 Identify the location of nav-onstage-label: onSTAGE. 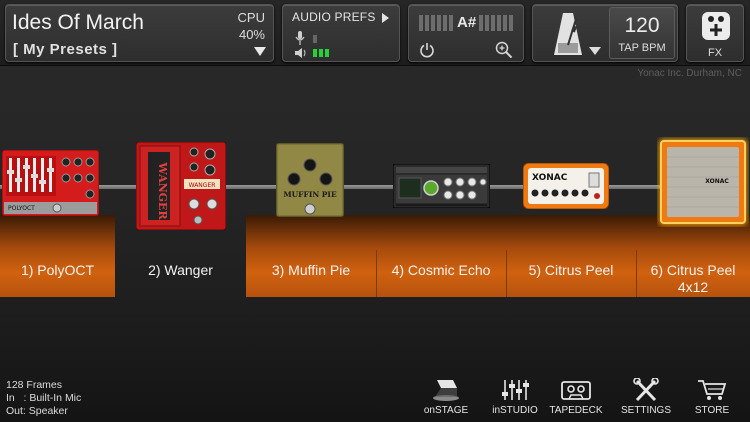
(446, 410).